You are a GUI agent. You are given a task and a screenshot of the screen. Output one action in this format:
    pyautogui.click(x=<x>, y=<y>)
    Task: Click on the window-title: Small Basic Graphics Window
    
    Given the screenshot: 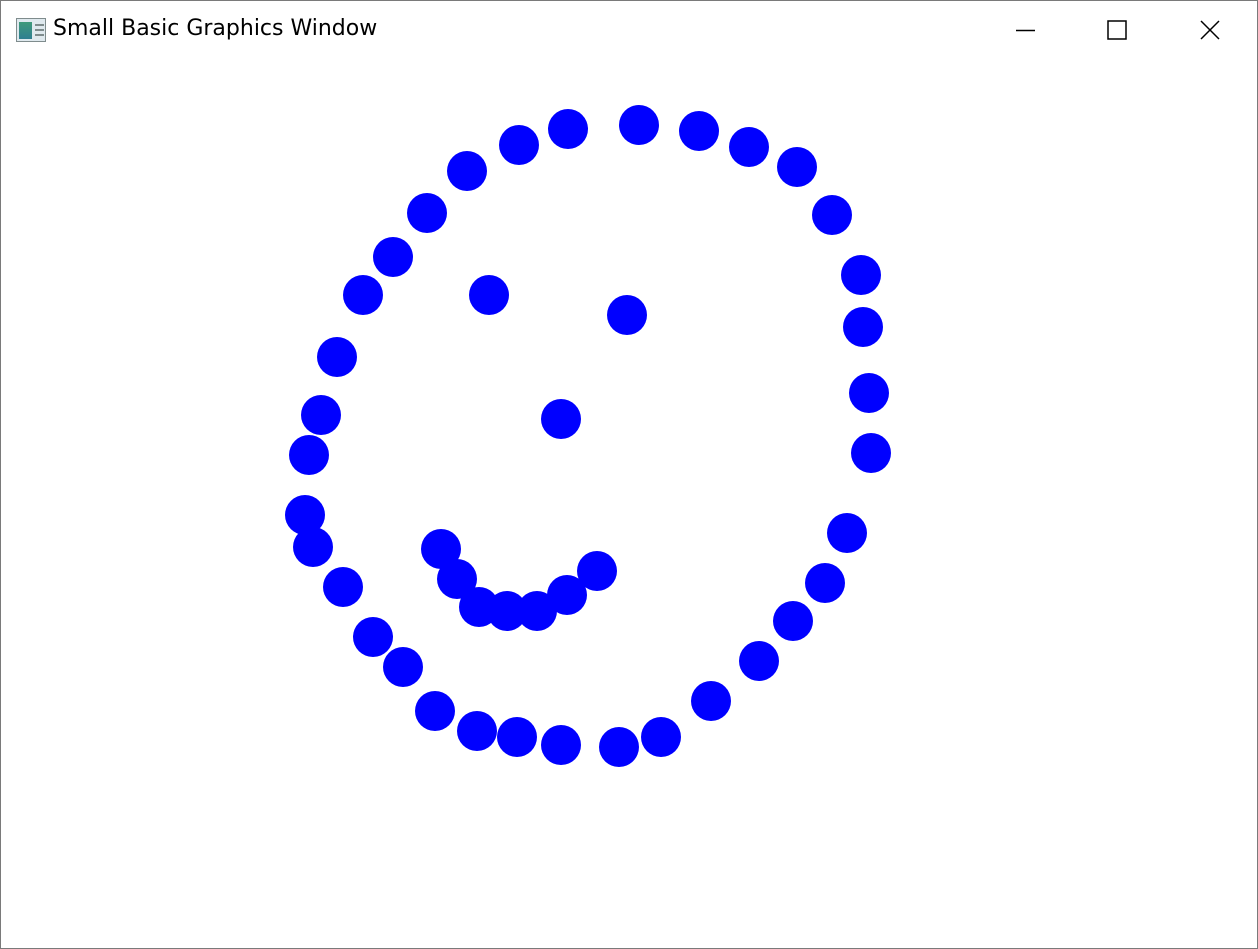 What is the action you would take?
    pyautogui.click(x=215, y=28)
    